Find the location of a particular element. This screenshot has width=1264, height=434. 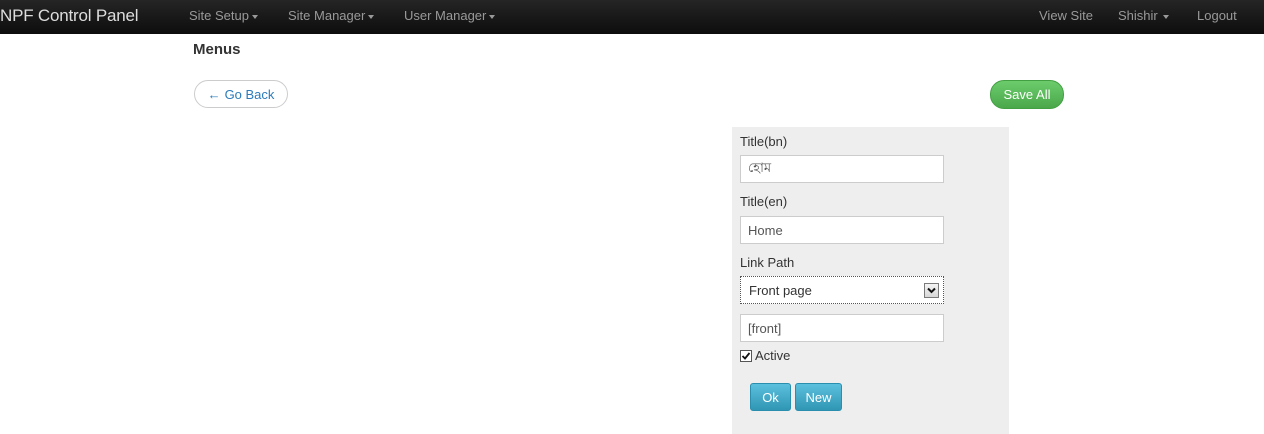

chevron-down-icon is located at coordinates (931, 290).